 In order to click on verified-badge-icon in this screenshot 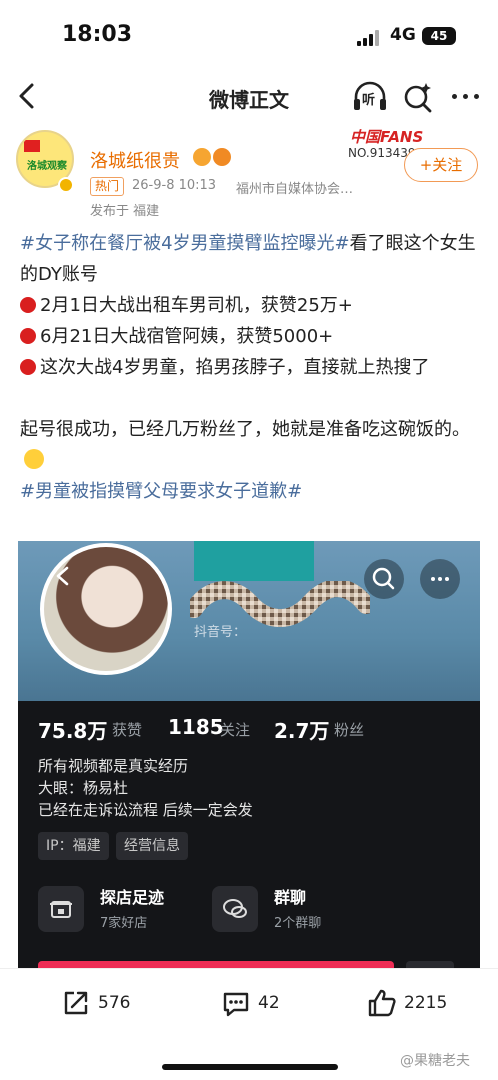, I will do `click(66, 185)`.